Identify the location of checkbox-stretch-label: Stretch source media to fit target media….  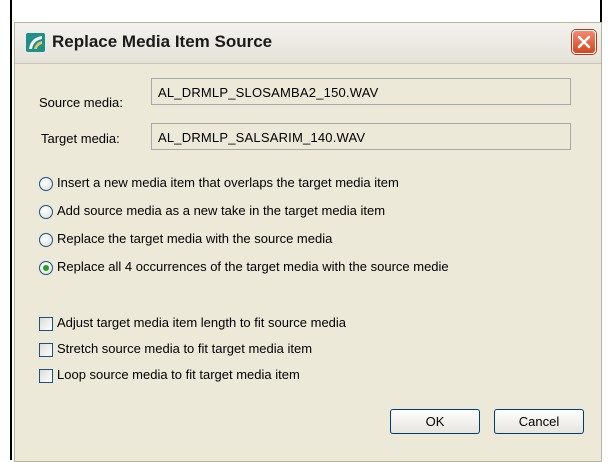
(185, 348).